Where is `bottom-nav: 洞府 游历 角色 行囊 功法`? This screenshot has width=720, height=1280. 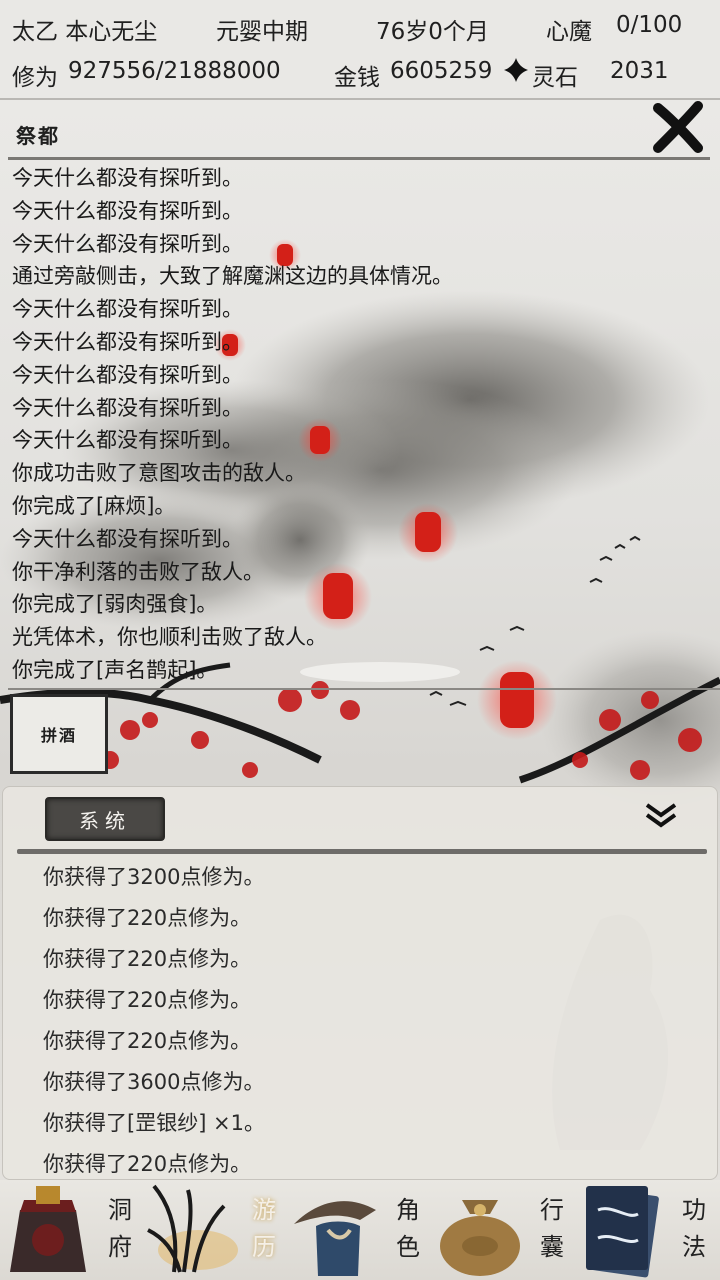
bottom-nav: 洞府 游历 角色 行囊 功法 is located at coordinates (360, 1230).